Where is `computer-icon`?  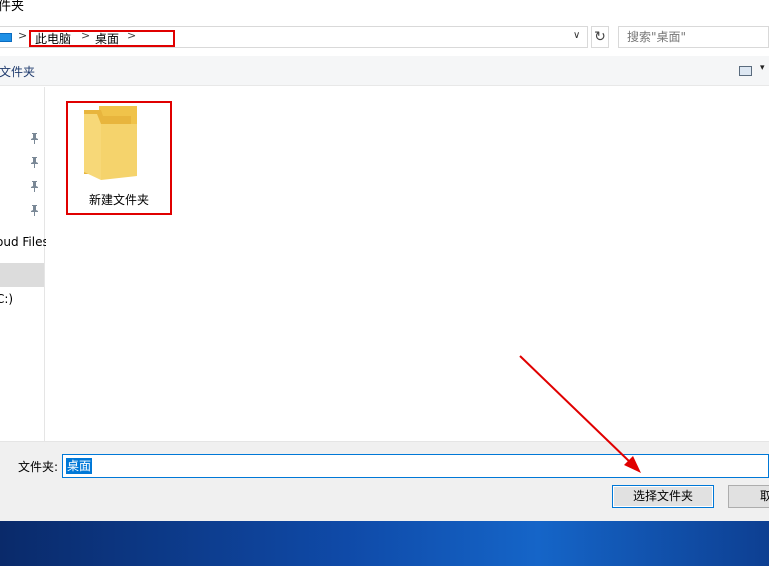 computer-icon is located at coordinates (6, 37).